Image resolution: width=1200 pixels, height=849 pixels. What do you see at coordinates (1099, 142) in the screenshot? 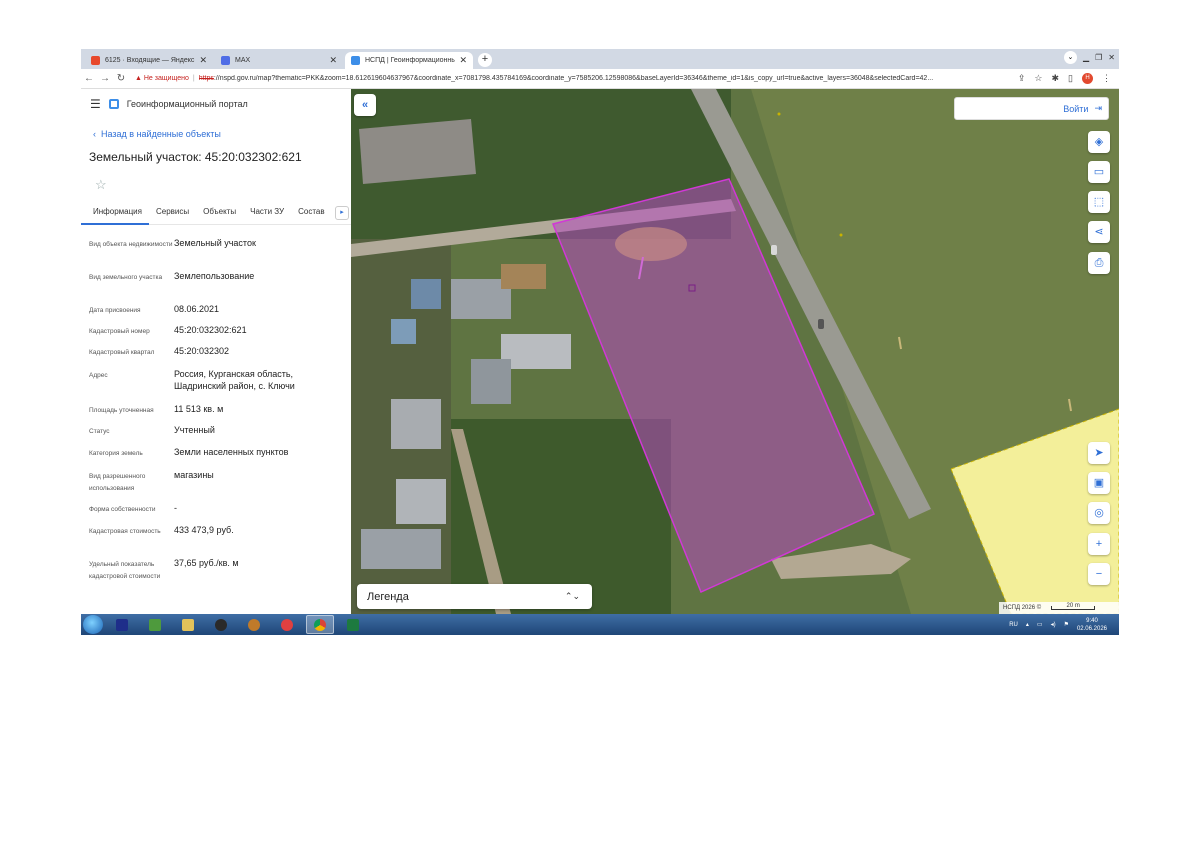
I see `layers-icon: ◈` at bounding box center [1099, 142].